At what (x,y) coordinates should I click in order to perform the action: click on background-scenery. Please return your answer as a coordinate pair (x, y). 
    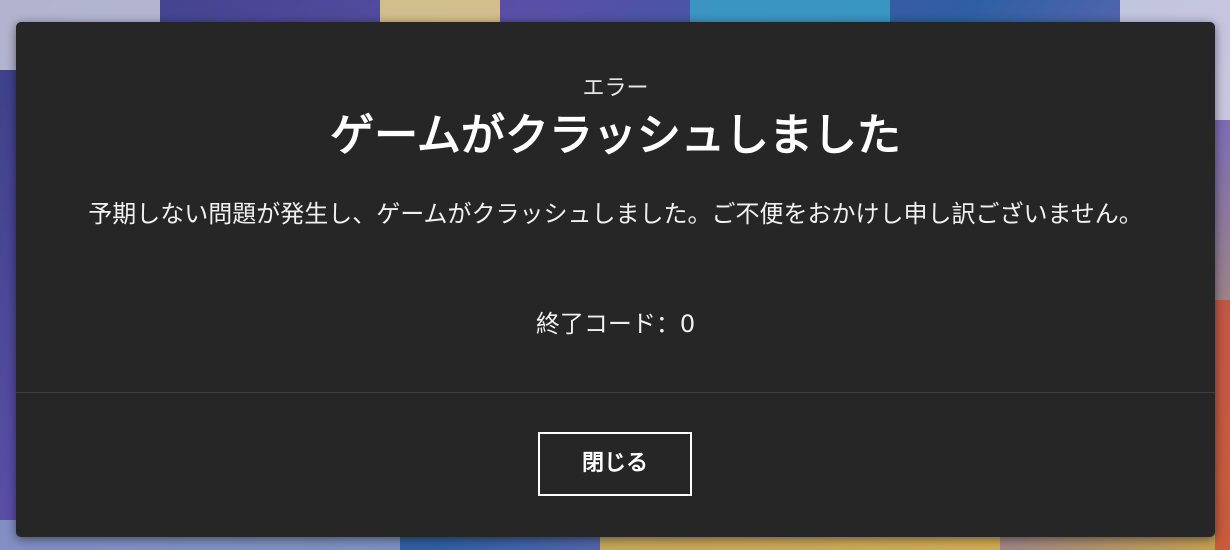
    Looking at the image, I should click on (1222, 425).